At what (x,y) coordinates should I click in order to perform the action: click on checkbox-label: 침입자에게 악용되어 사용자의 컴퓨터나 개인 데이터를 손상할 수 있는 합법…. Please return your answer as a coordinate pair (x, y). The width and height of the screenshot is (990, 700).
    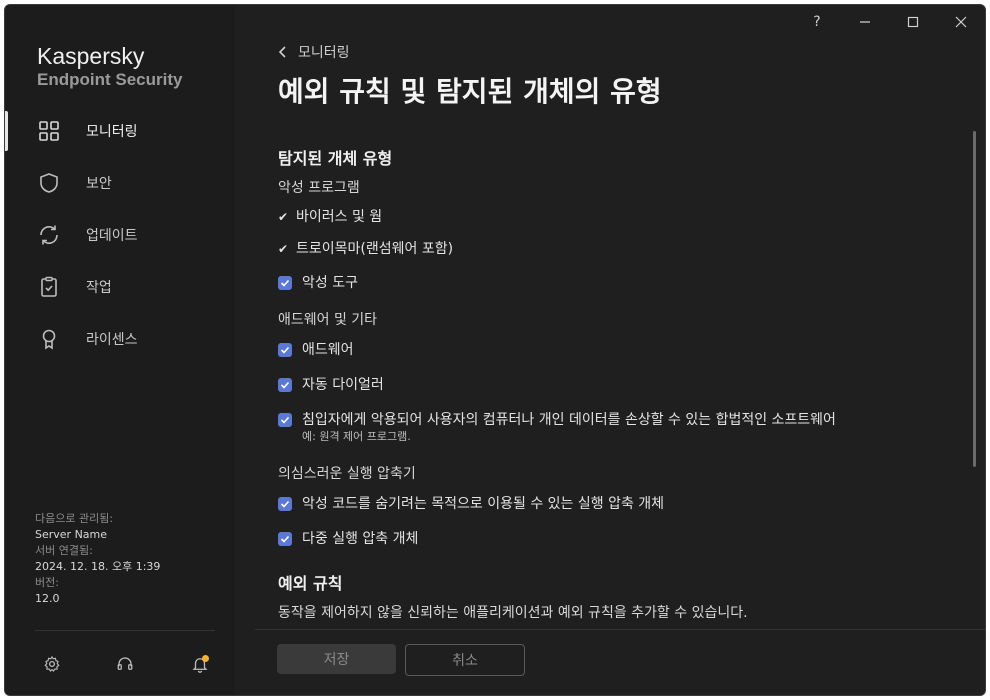
    Looking at the image, I should click on (569, 420).